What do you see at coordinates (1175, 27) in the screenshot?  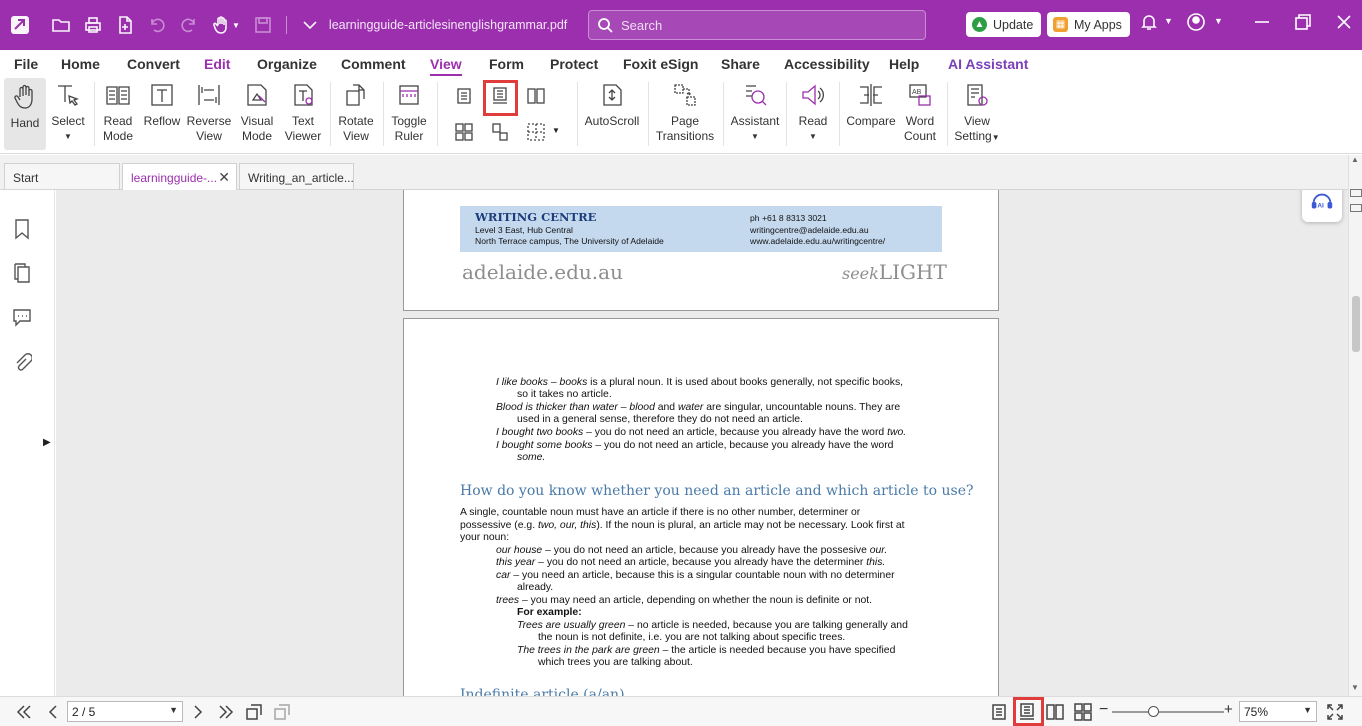 I see `bell-dropdown-caret: ▼` at bounding box center [1175, 27].